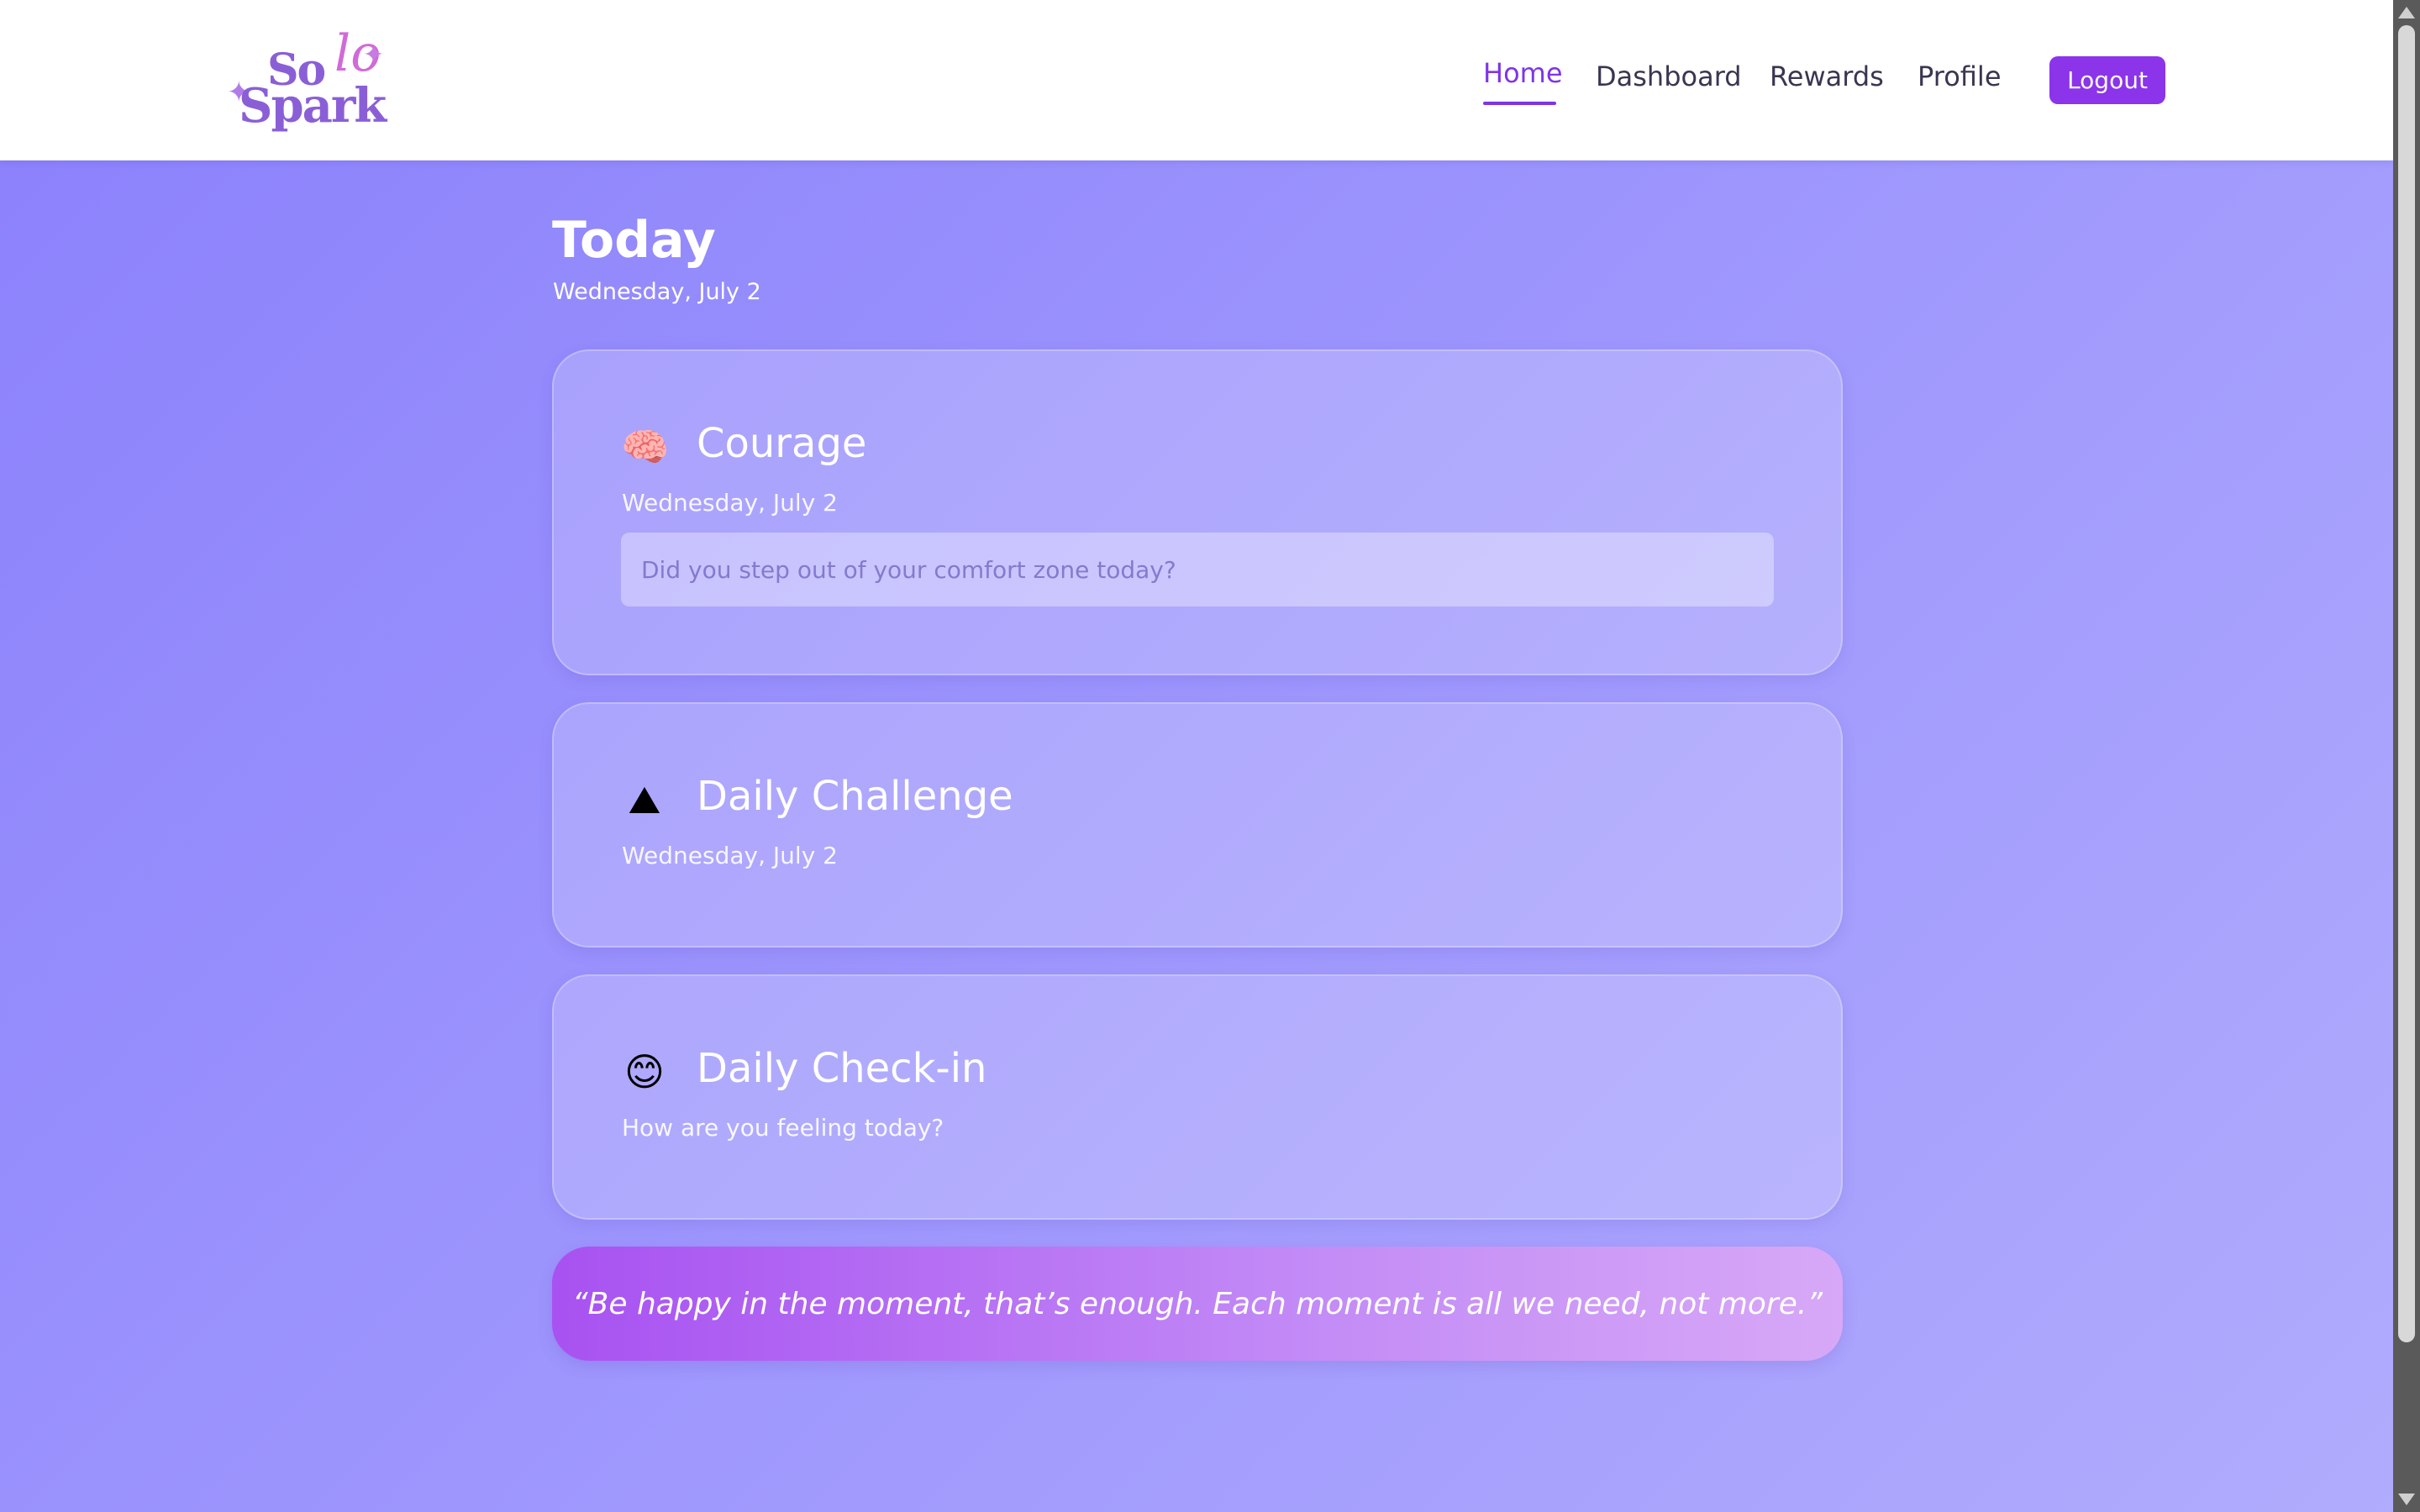 The image size is (2420, 1512). I want to click on nav-home: Home, so click(1523, 73).